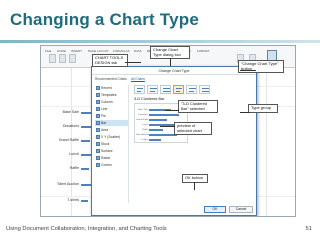 The image size is (320, 240). Describe the element at coordinates (215, 209) in the screenshot. I see `ok-button: OK` at that location.